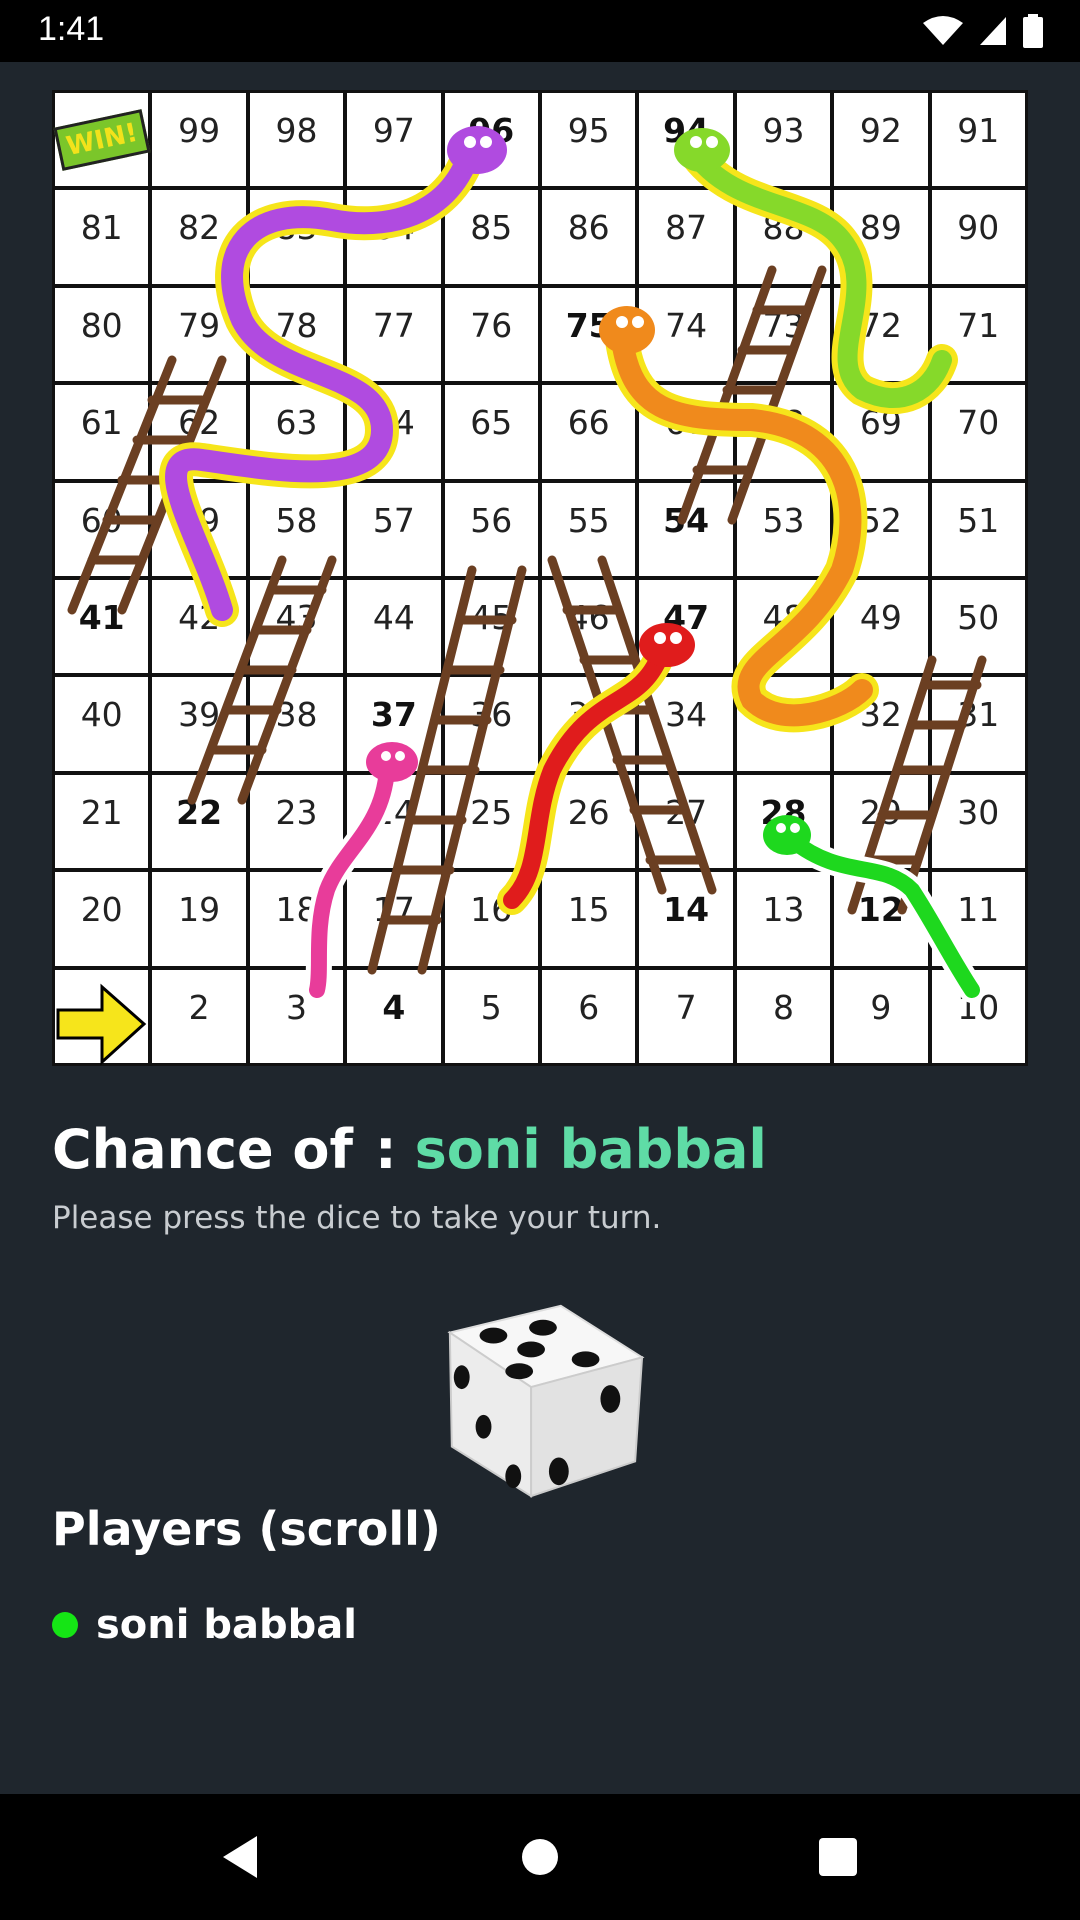  What do you see at coordinates (589, 821) in the screenshot?
I see `board-cell: 26` at bounding box center [589, 821].